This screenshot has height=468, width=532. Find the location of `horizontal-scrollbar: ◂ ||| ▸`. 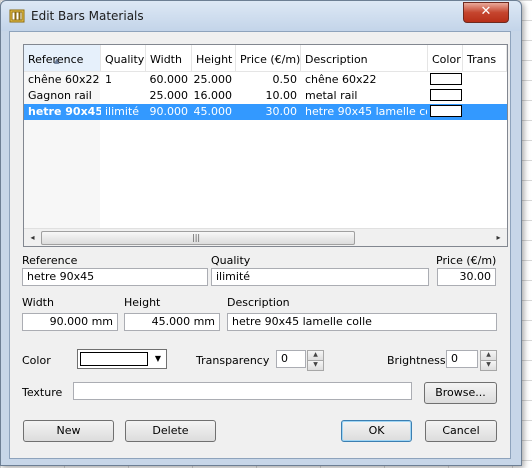

horizontal-scrollbar: ◂ ||| ▸ is located at coordinates (265, 237).